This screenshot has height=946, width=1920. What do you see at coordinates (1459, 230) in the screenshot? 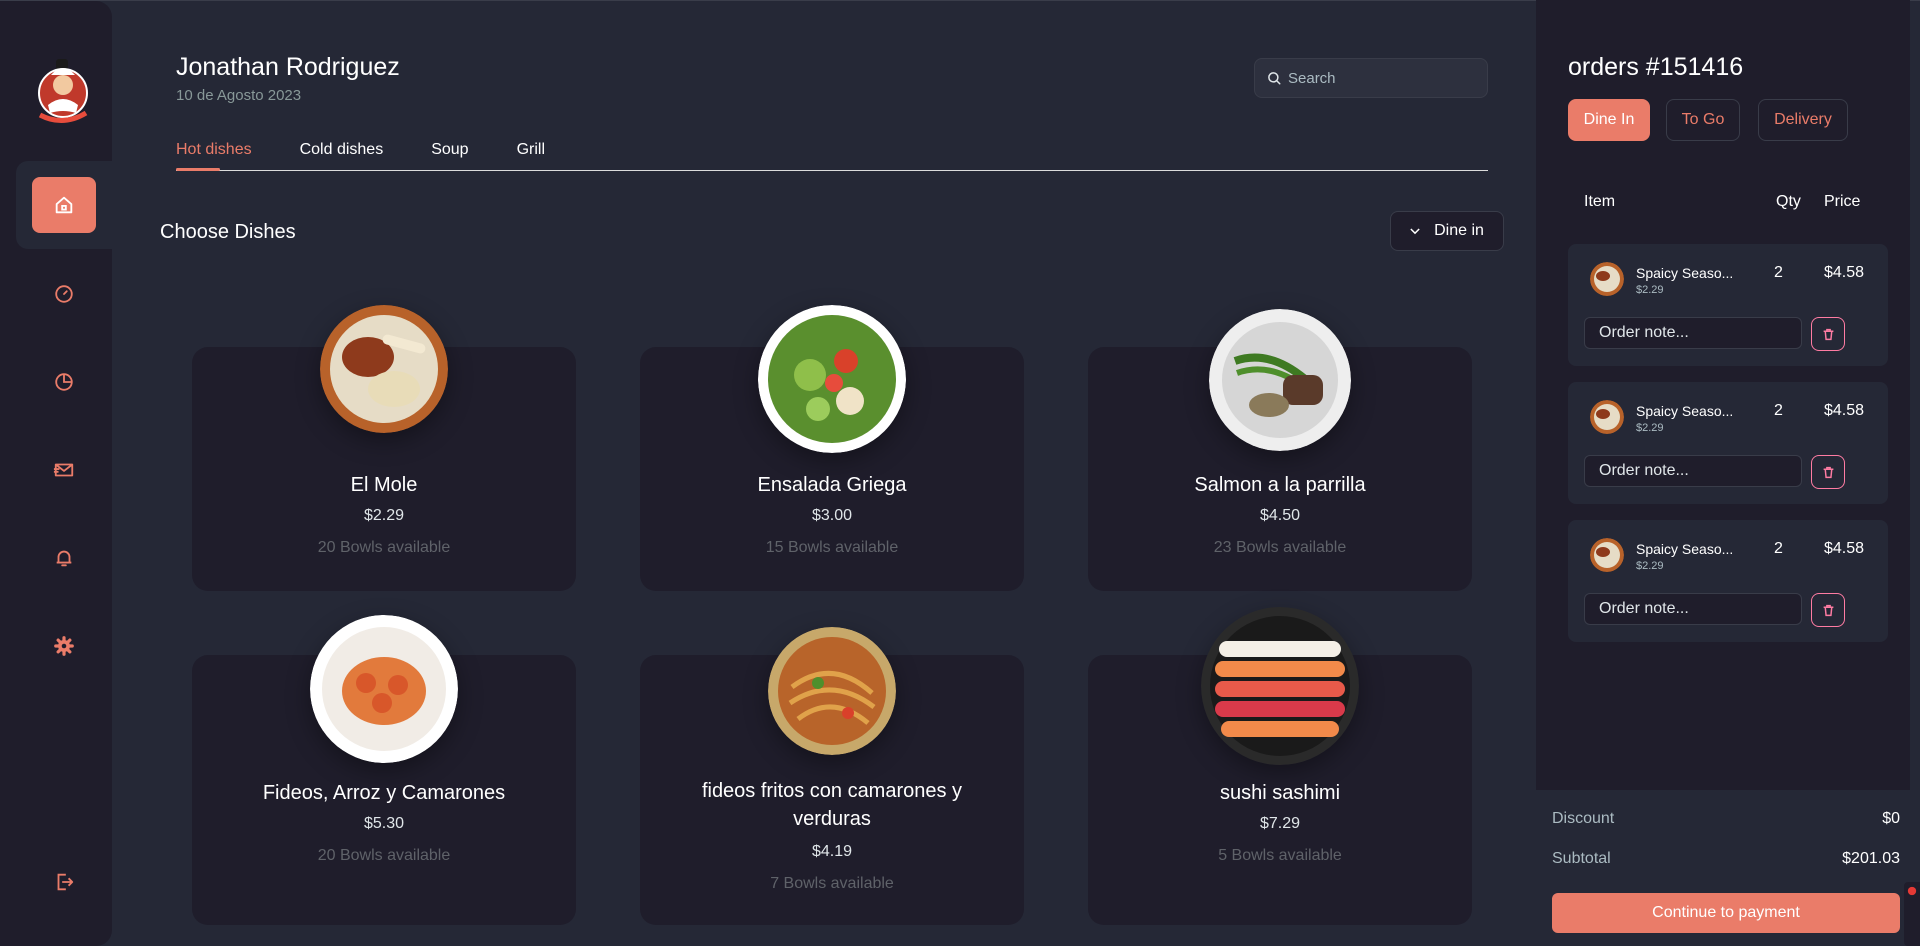
I see `dine-option-label: Dine in` at bounding box center [1459, 230].